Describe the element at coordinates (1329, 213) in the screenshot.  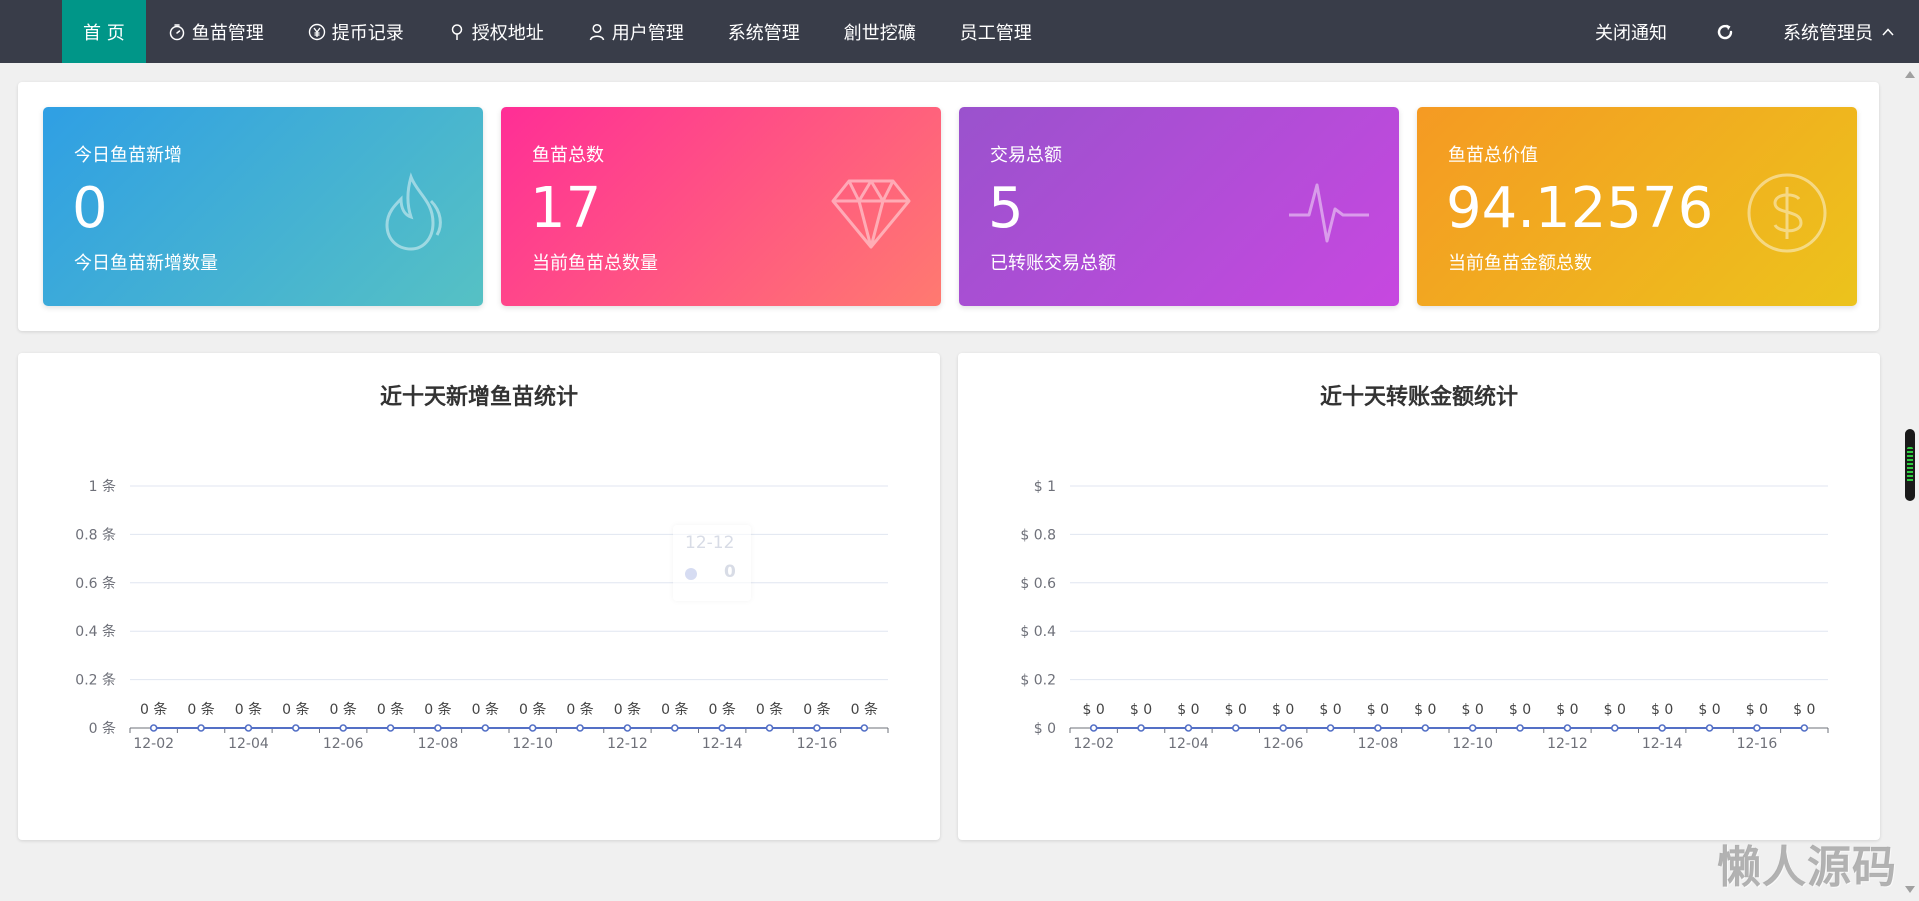
I see `pulse-icon` at that location.